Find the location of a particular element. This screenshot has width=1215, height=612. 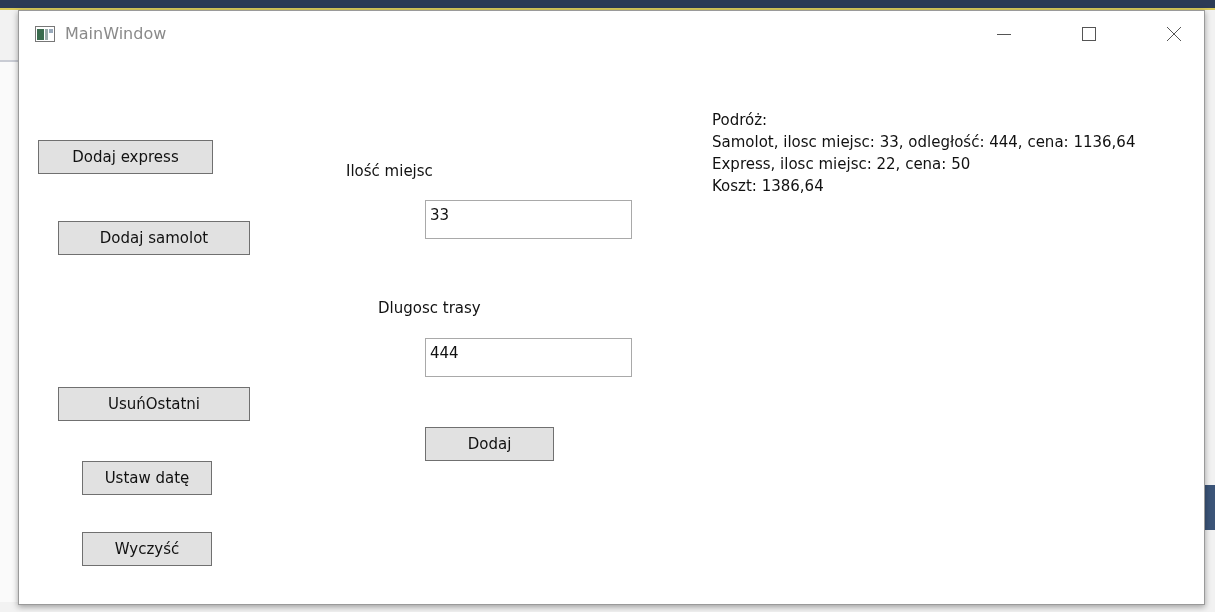

summary-text: Koszt: 1386,64 is located at coordinates (768, 186).